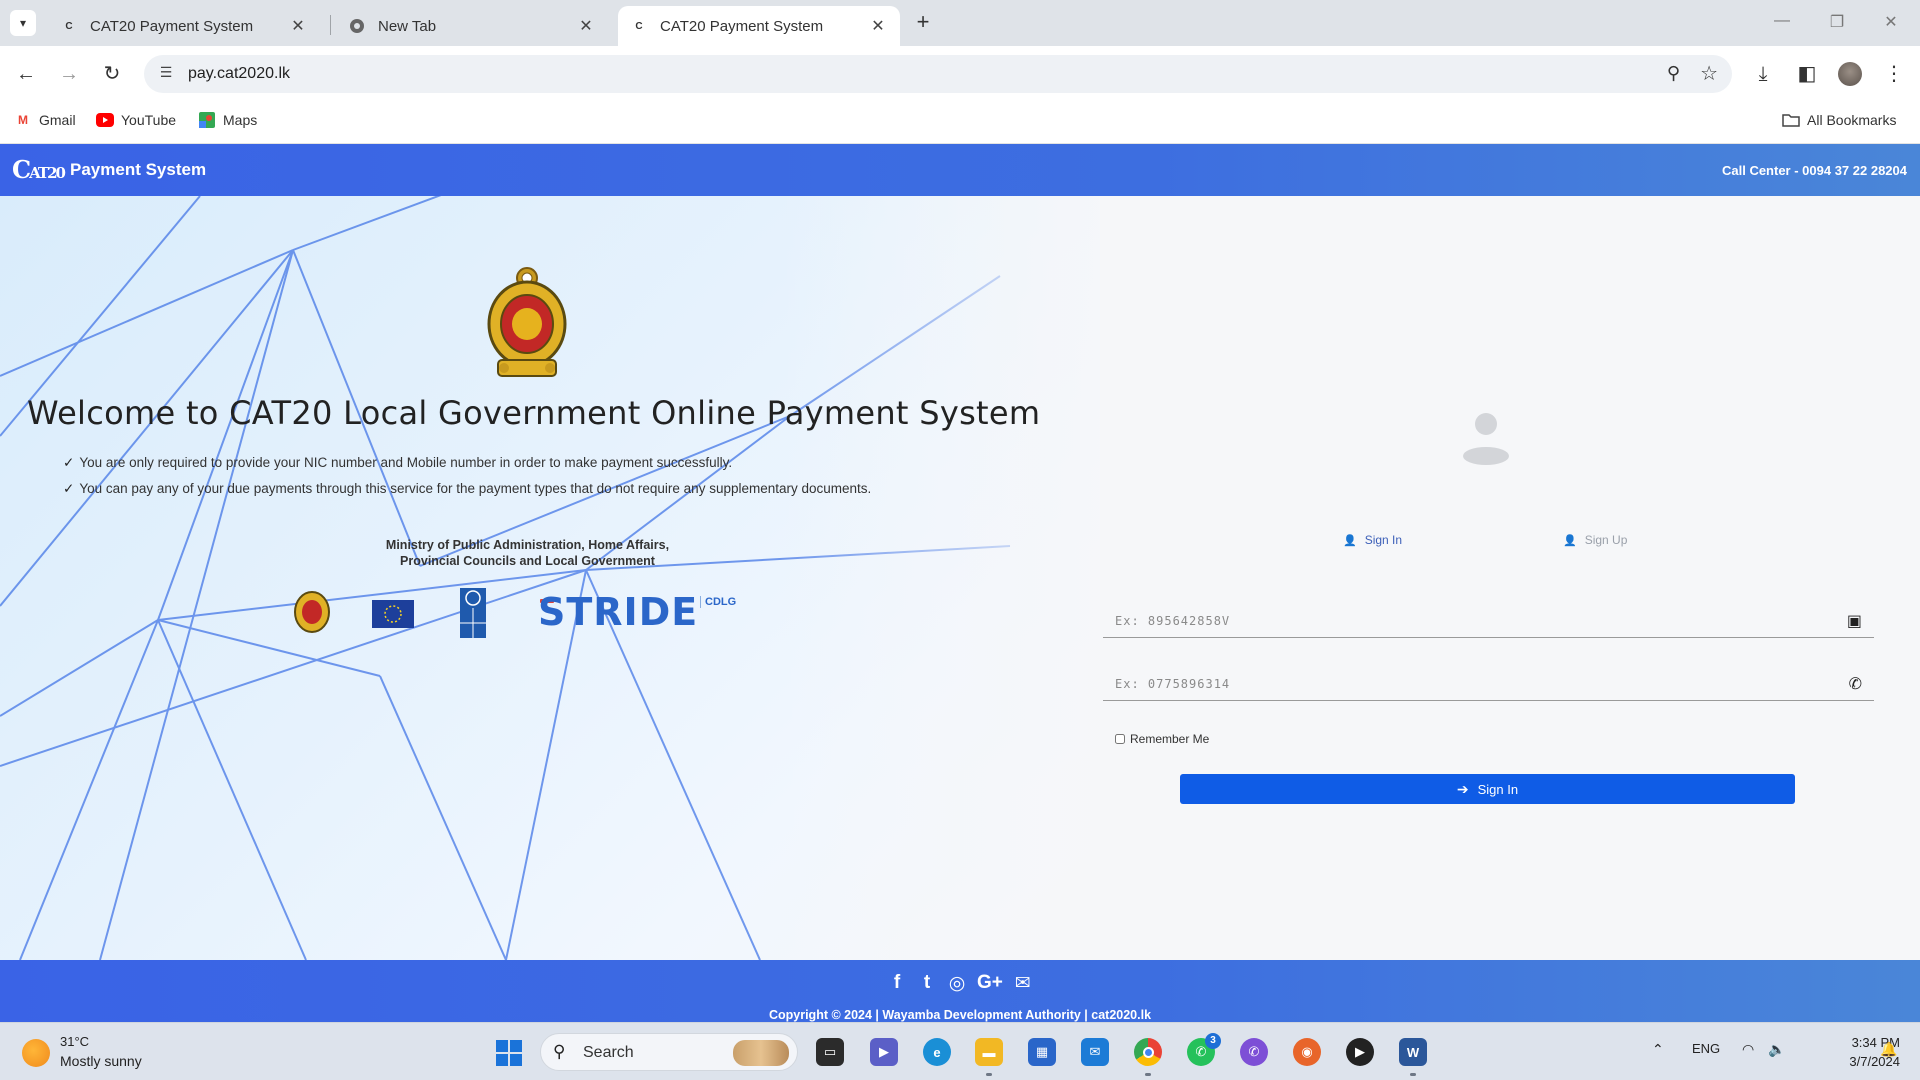  What do you see at coordinates (1120, 739) in the screenshot?
I see `remember-me-checkbox` at bounding box center [1120, 739].